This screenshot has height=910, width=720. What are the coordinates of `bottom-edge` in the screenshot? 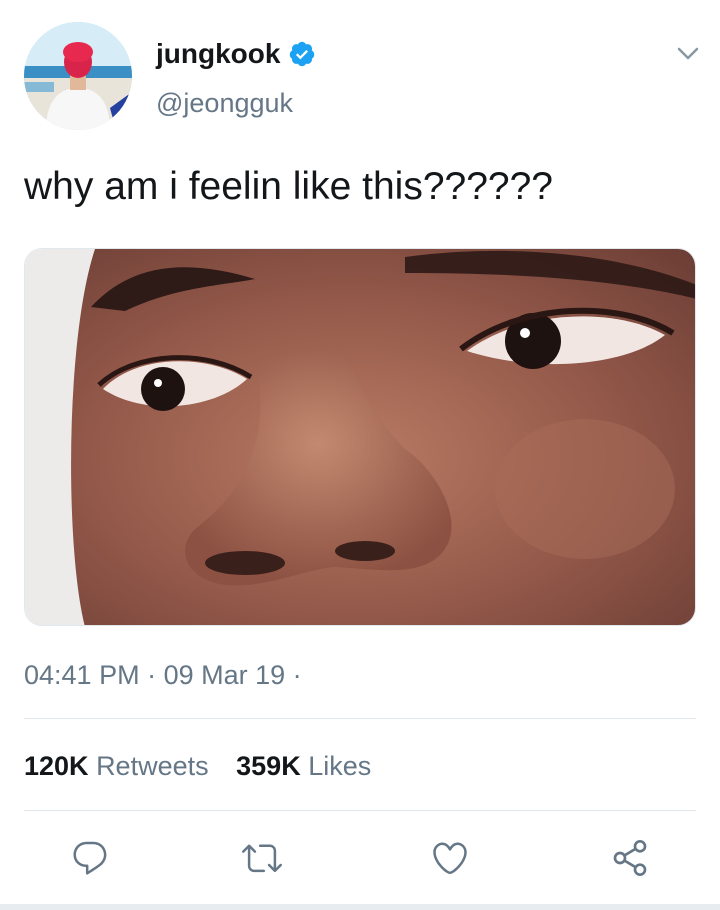 It's located at (360, 907).